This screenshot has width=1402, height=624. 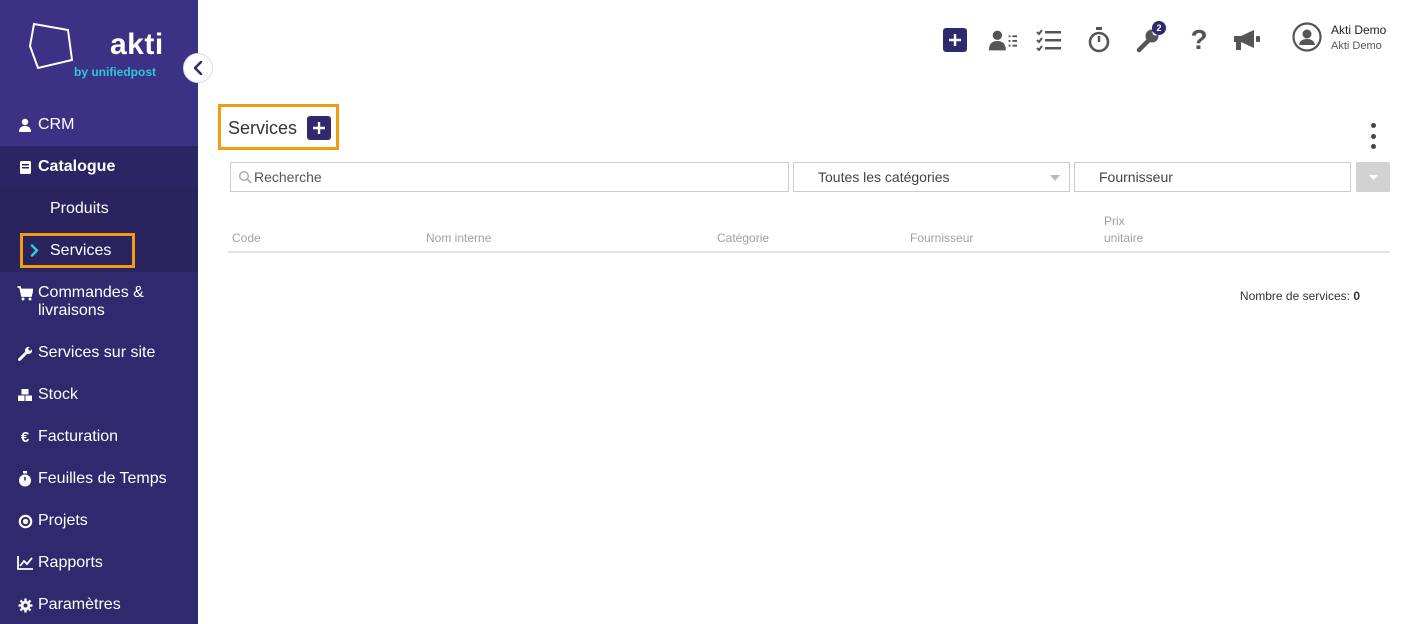 I want to click on page-title: Services, so click(x=263, y=128).